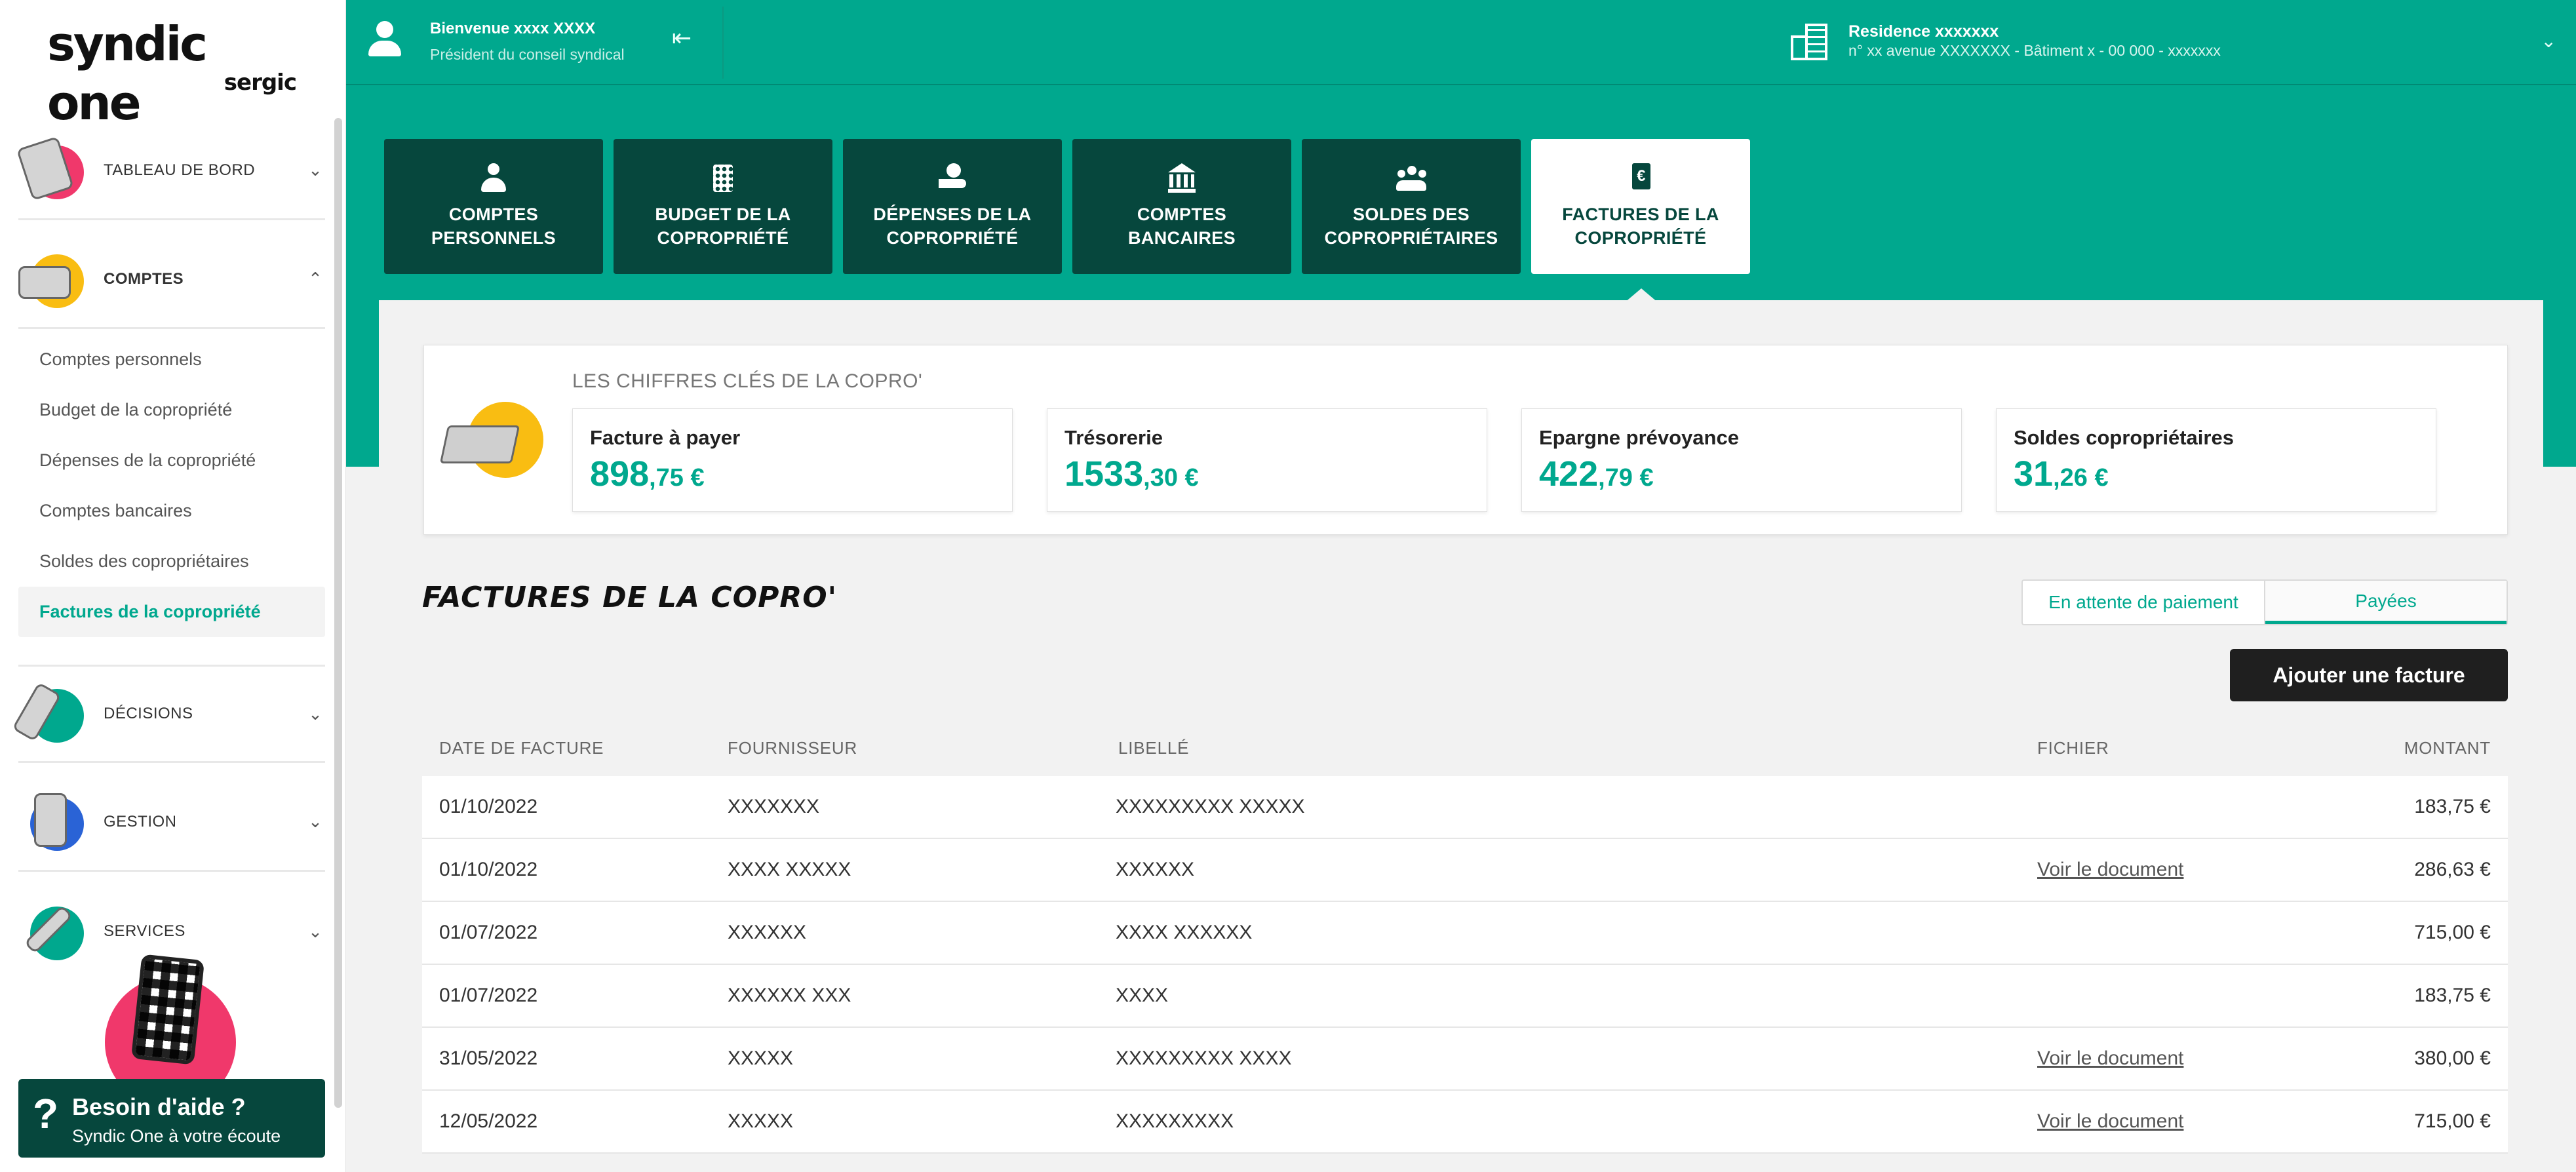 This screenshot has height=1172, width=2576. I want to click on cell-date: 01/10/2022, so click(488, 807).